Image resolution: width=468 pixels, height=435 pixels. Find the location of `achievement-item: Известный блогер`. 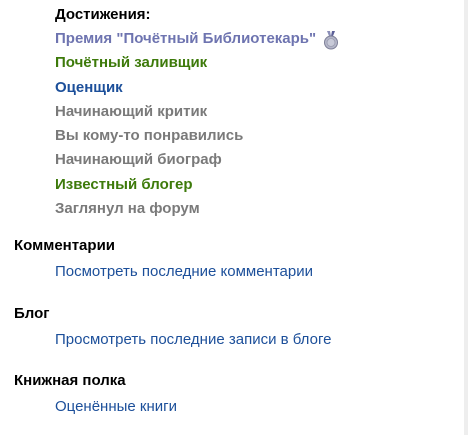

achievement-item: Известный блогер is located at coordinates (198, 187).